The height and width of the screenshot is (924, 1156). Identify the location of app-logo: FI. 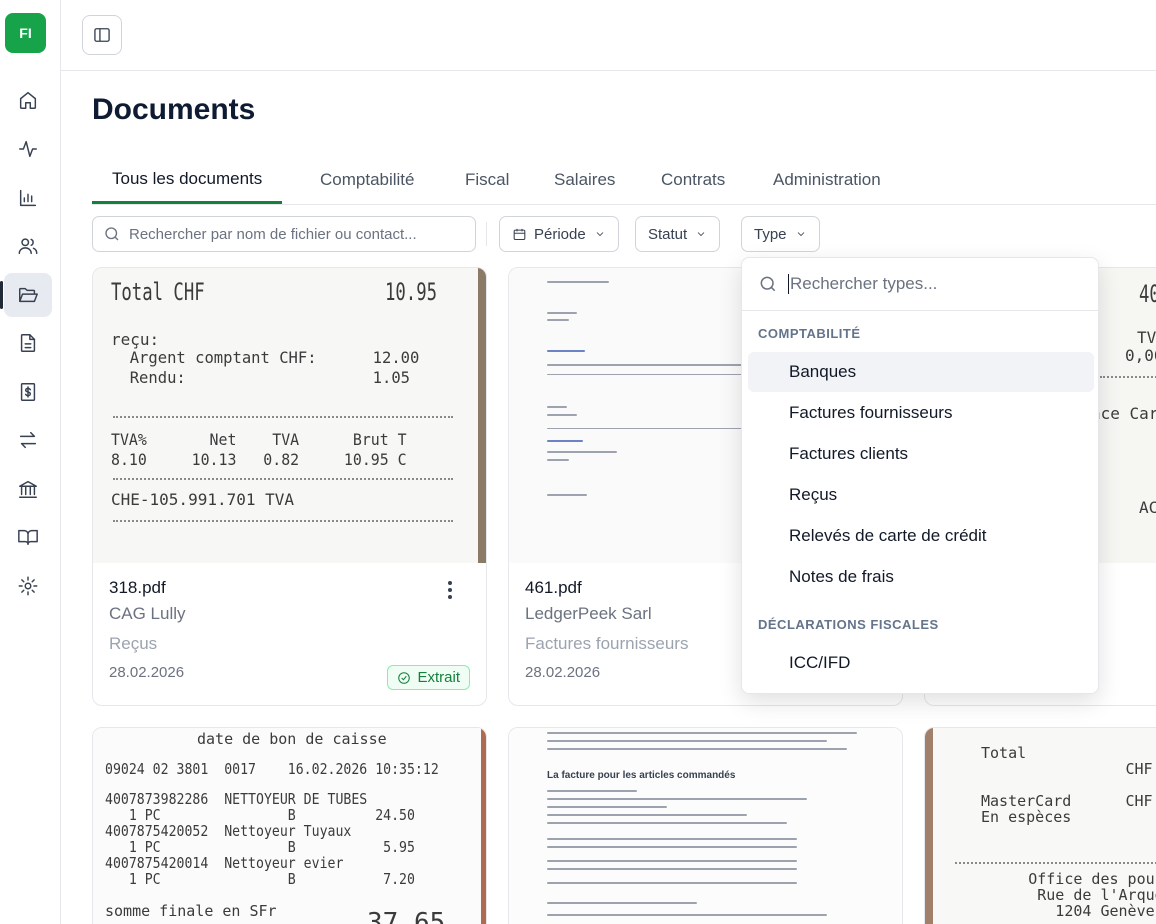
(25, 33).